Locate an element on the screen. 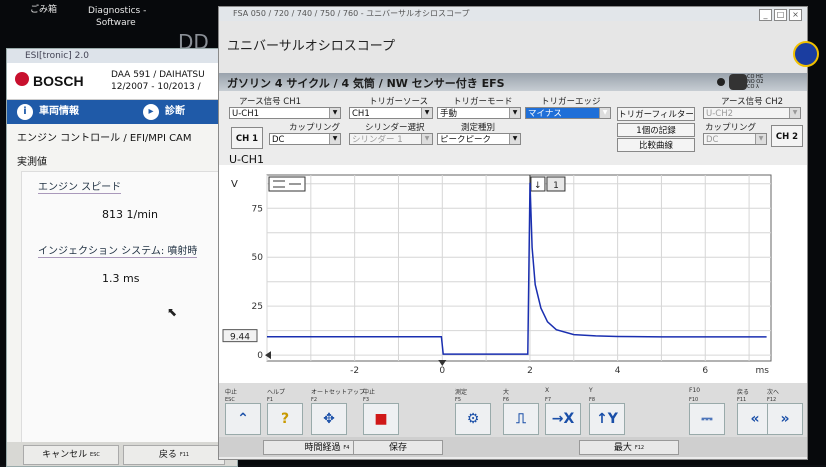  ch1-coupling-select: DC ▼ is located at coordinates (305, 139).